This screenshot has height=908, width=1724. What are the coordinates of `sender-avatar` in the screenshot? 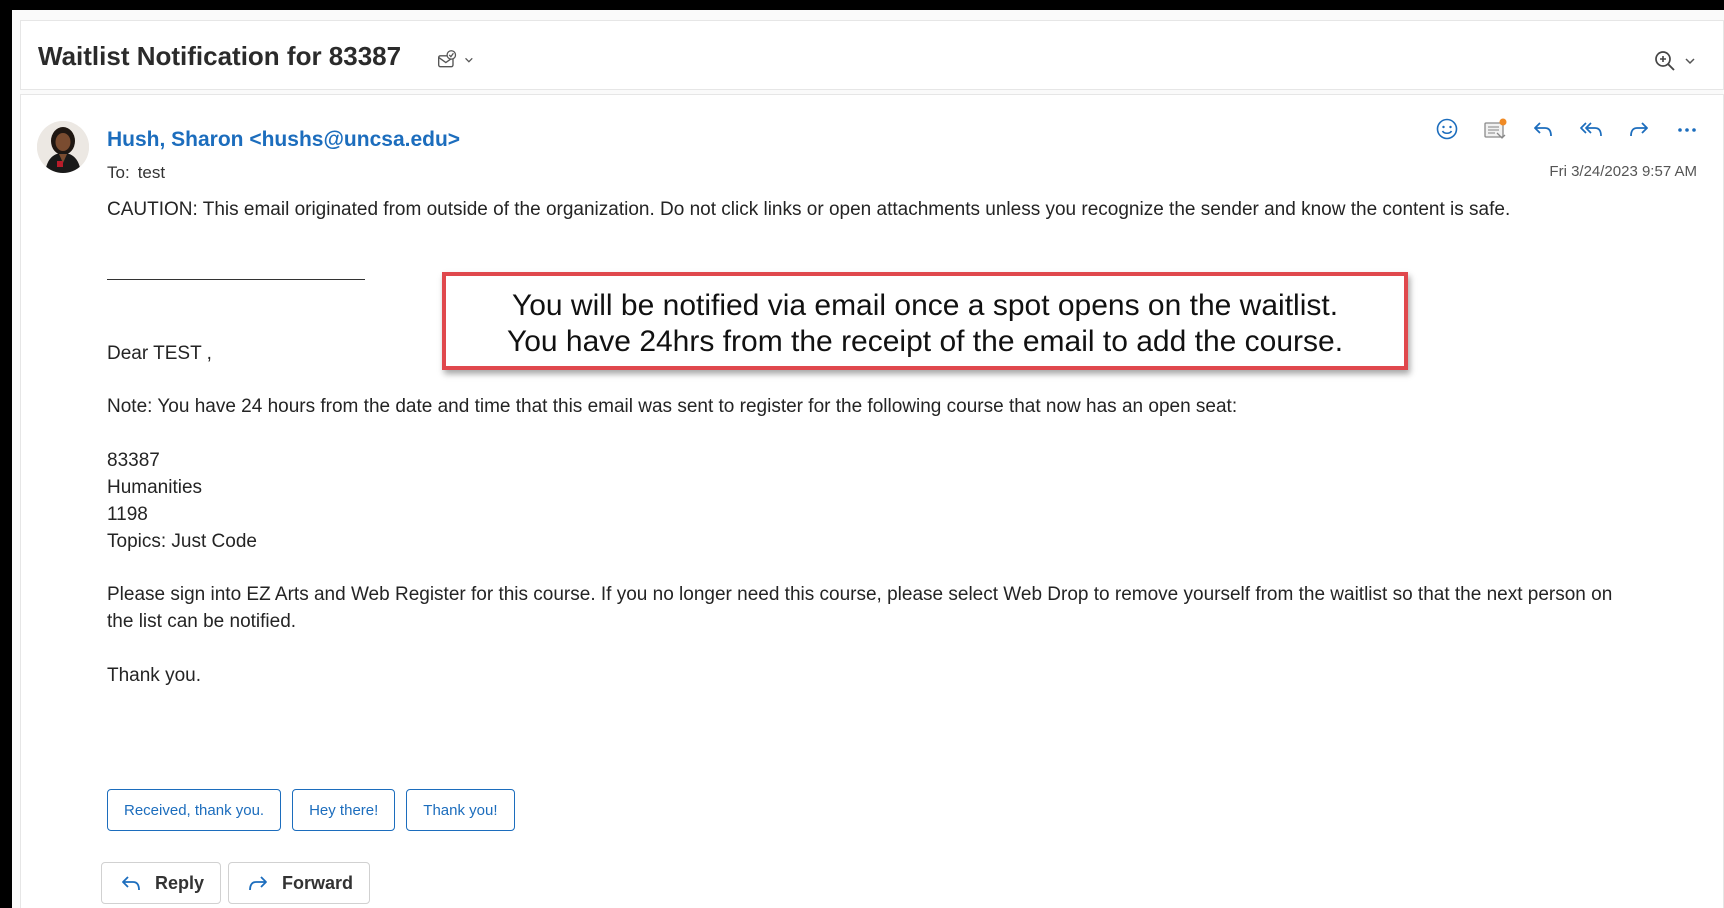 It's located at (63, 147).